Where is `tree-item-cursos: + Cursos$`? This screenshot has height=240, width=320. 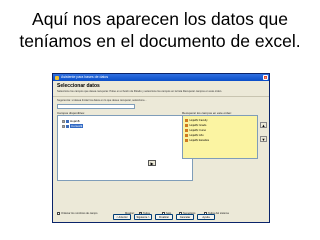
tree-item-cursos: + Cursos$ is located at coordinates (73, 126).